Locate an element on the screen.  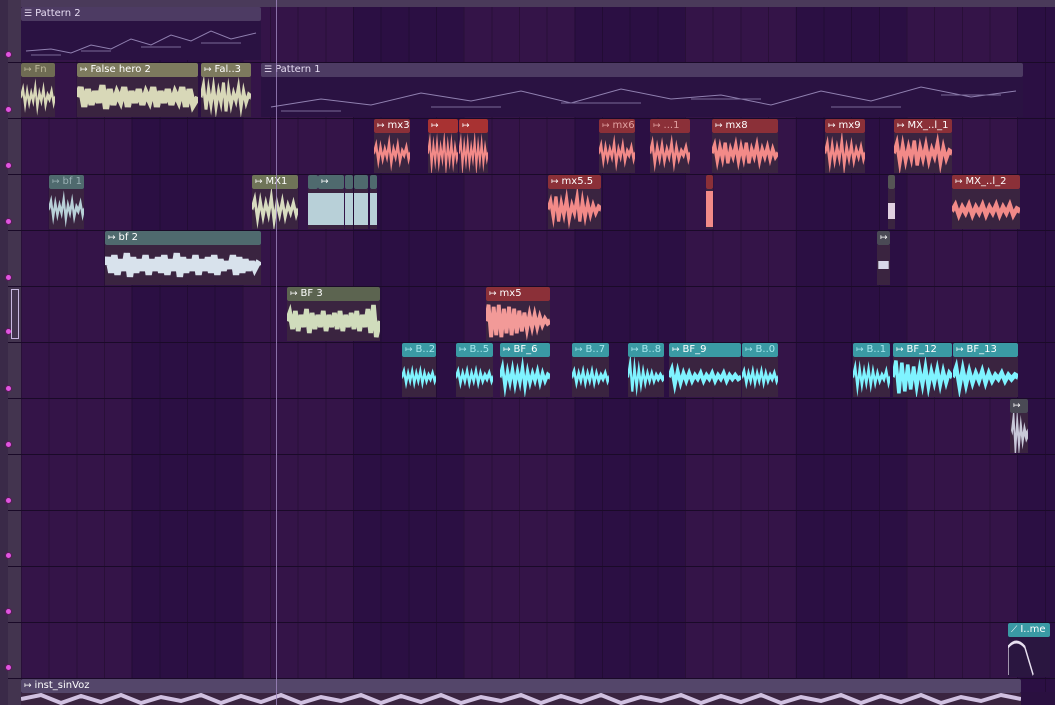
audio-clip-bf-13: ↦ BF_13 is located at coordinates (985, 370).